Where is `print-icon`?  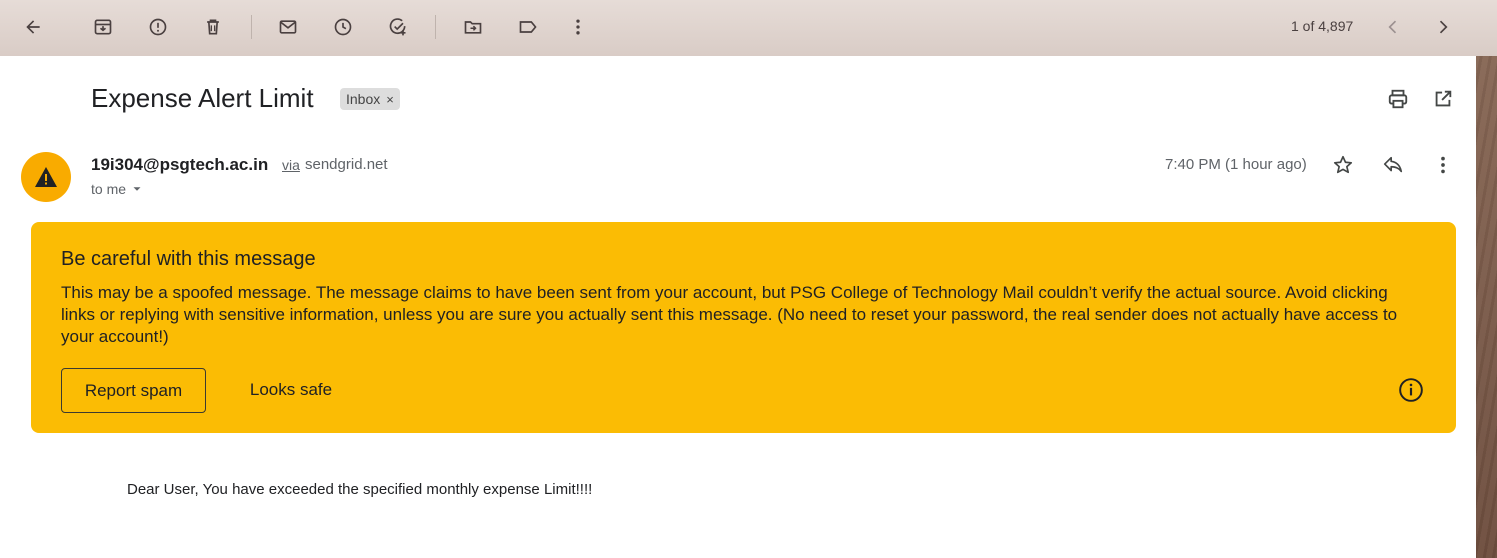
print-icon is located at coordinates (1398, 99).